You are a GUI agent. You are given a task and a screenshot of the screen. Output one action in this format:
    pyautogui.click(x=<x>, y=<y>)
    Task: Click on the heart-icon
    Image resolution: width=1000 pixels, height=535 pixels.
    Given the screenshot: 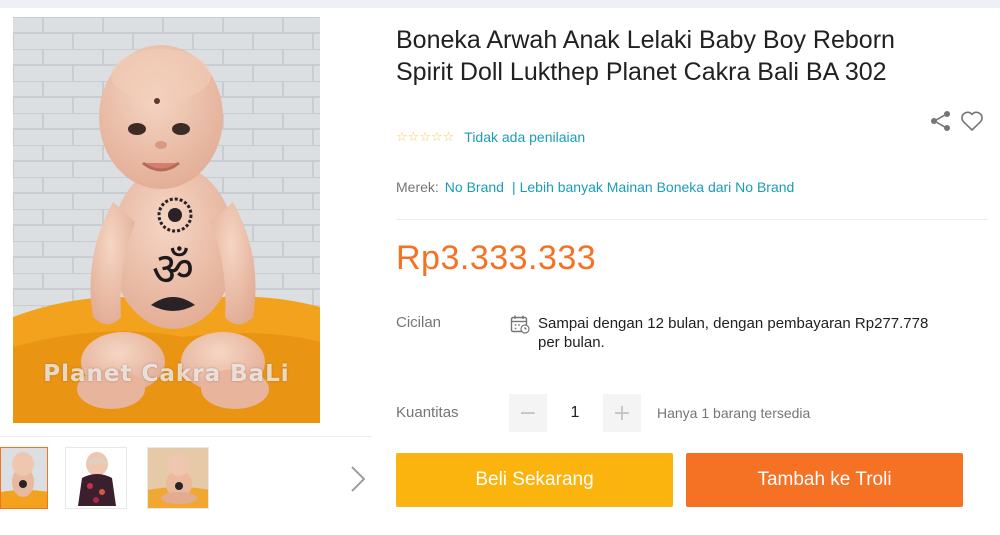 What is the action you would take?
    pyautogui.click(x=972, y=121)
    